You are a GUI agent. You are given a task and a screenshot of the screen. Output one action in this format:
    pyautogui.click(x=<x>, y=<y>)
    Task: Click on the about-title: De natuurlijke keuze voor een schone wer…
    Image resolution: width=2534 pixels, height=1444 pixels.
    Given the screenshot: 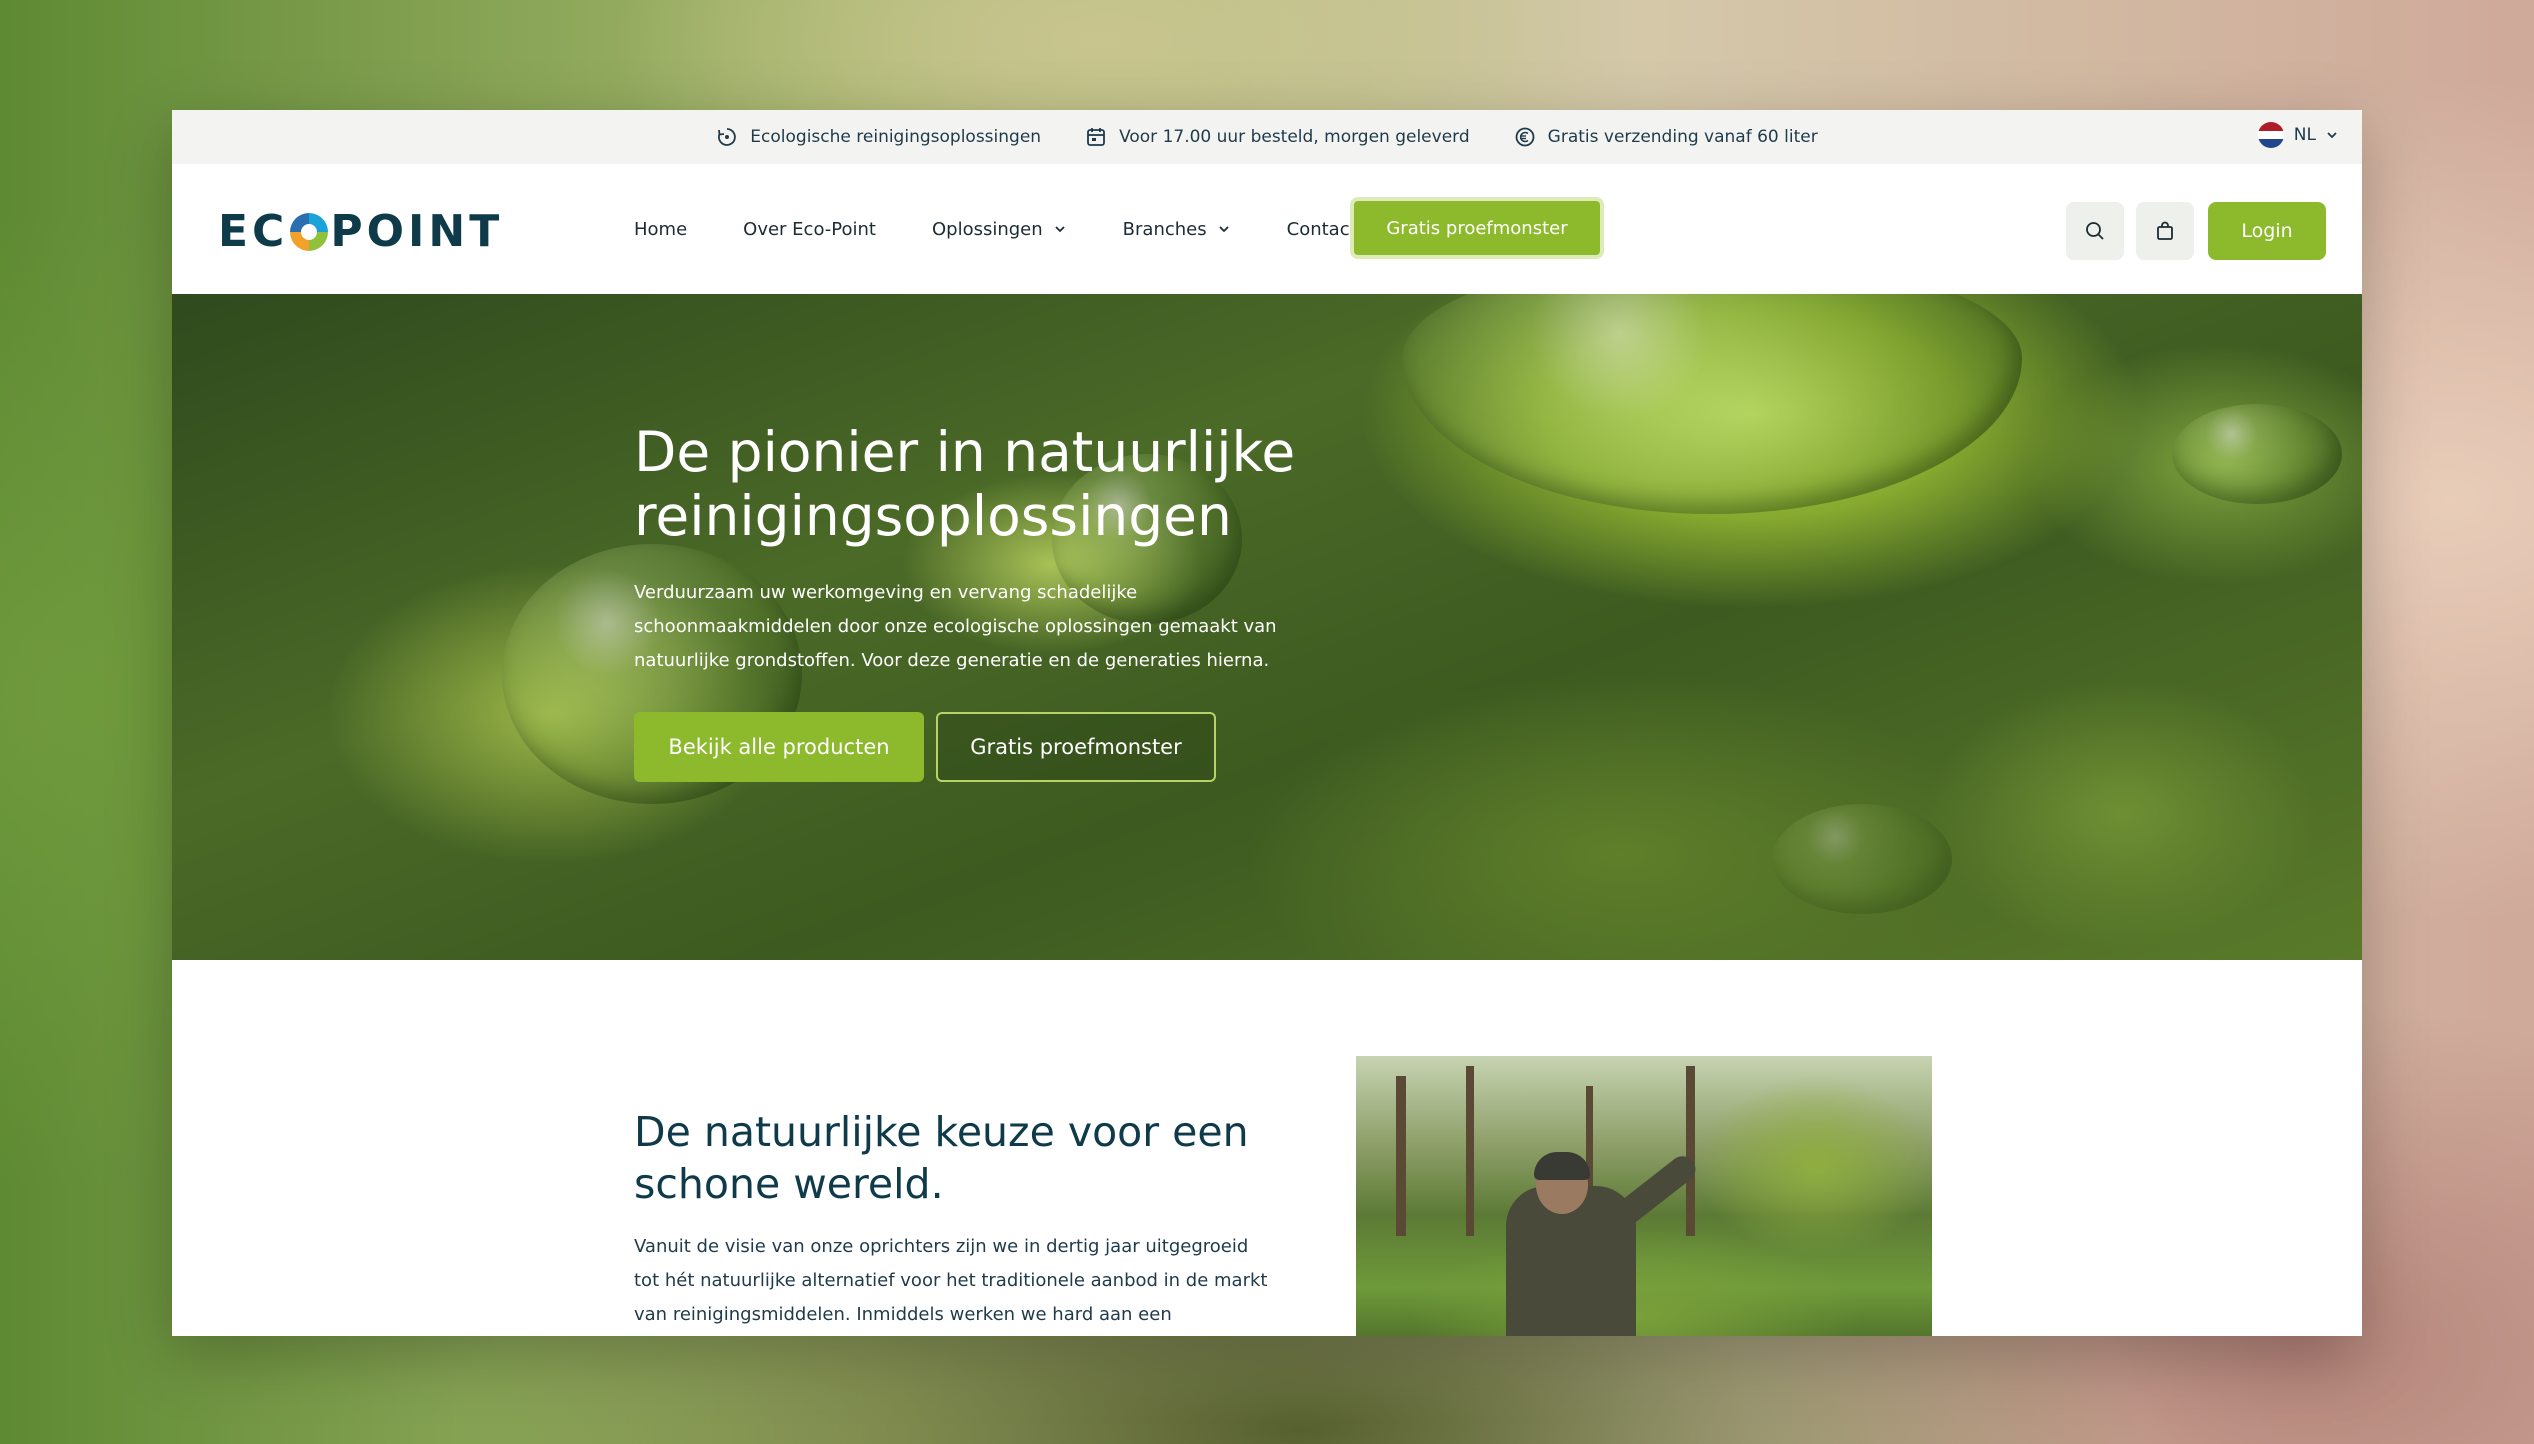 What is the action you would take?
    pyautogui.click(x=941, y=1158)
    